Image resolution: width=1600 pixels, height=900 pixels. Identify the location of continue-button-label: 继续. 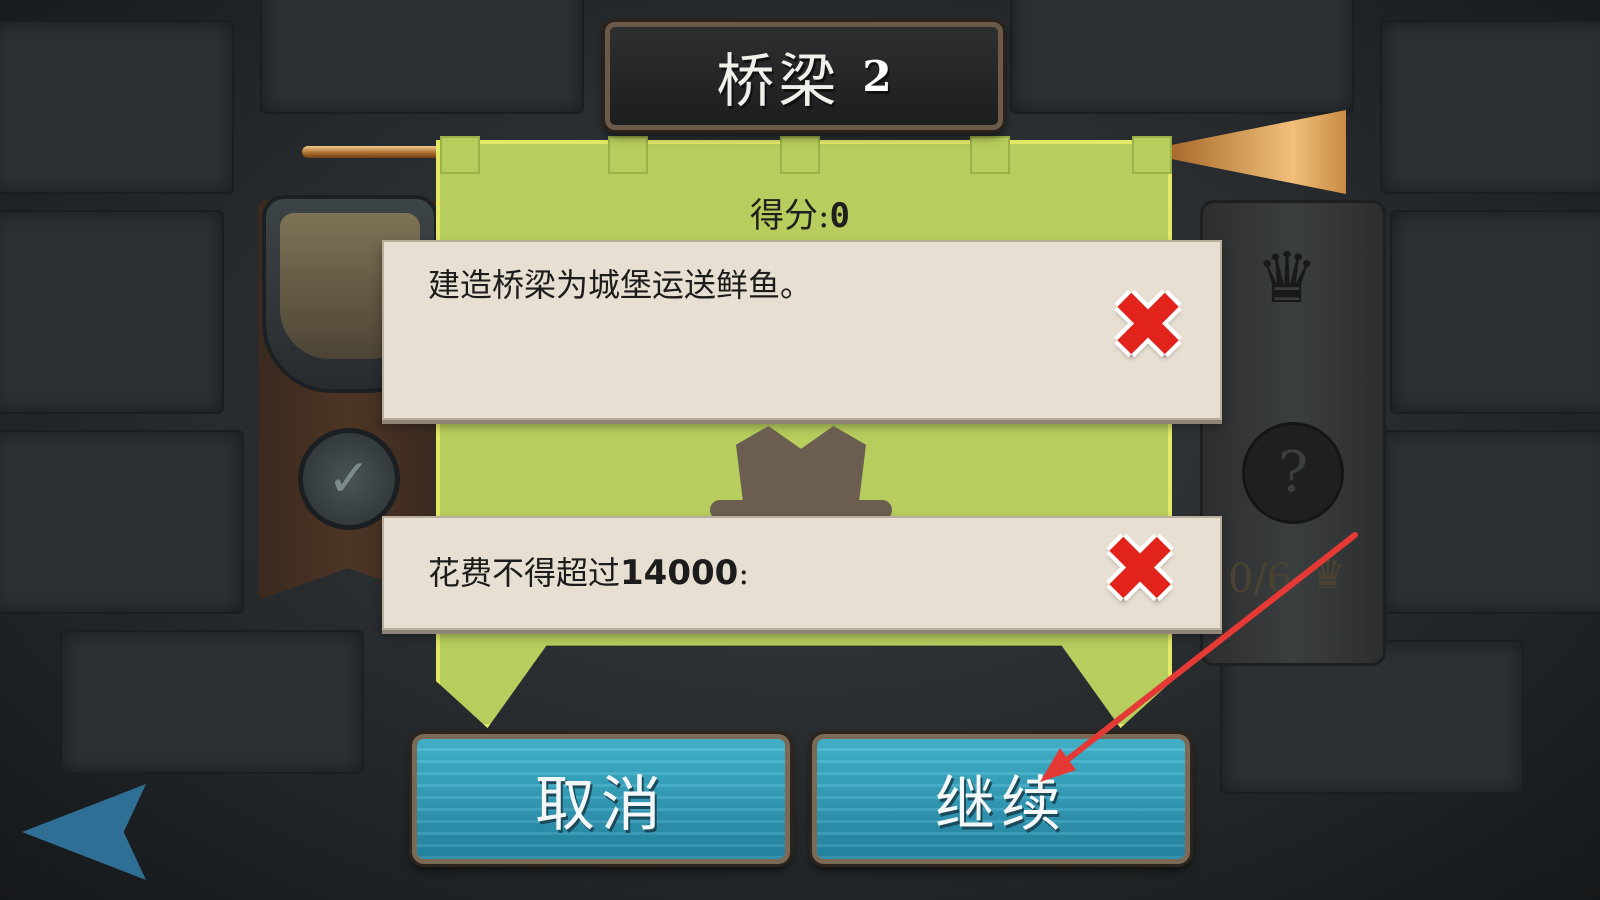
(1001, 804).